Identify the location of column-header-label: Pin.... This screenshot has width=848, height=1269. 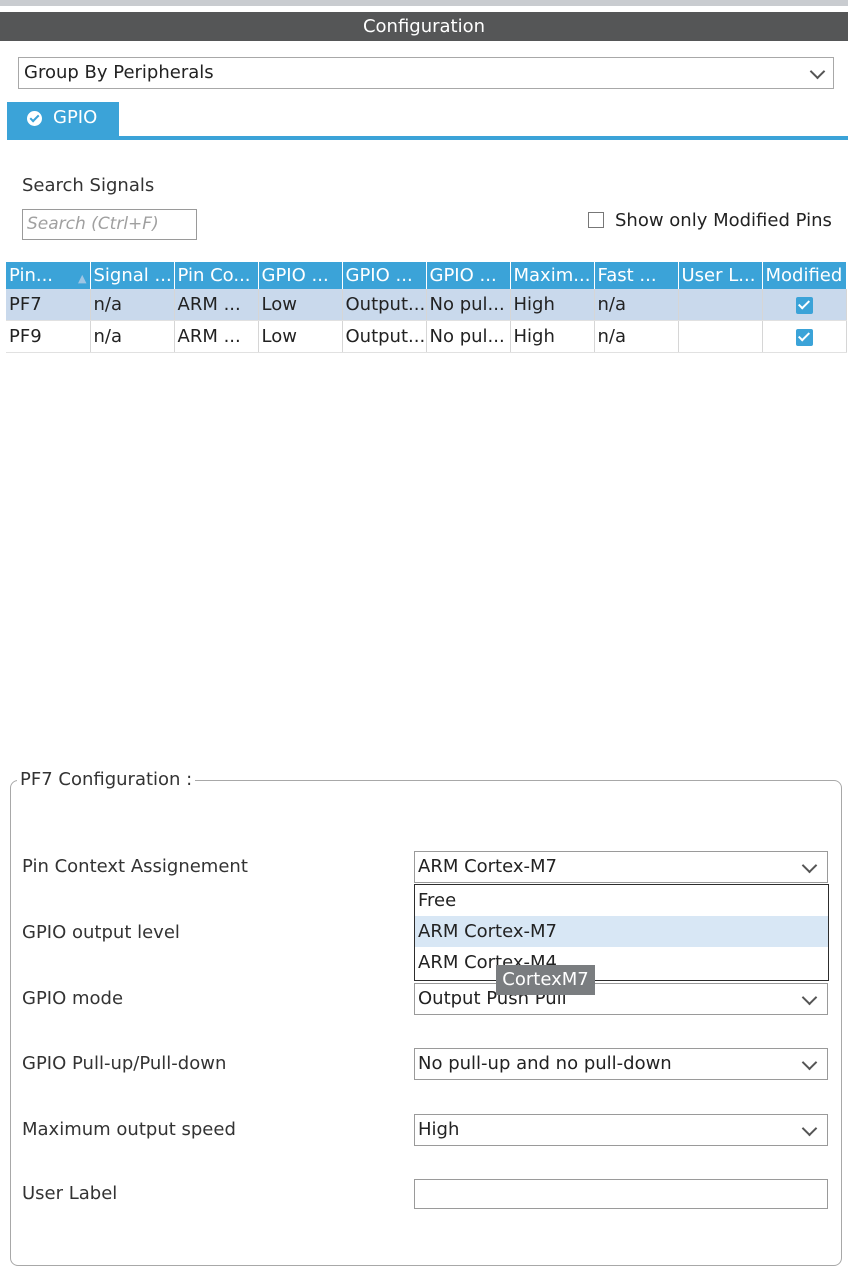
(31, 275).